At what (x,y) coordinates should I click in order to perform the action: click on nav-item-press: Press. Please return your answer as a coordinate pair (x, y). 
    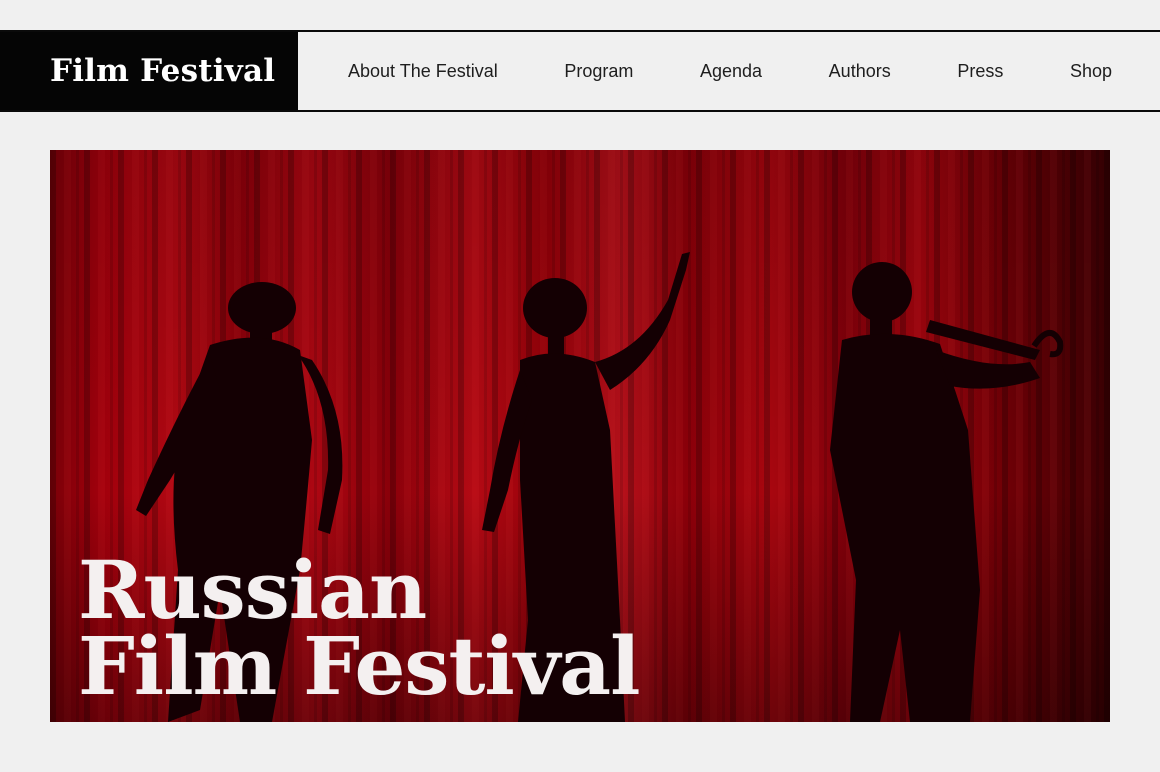
    Looking at the image, I should click on (980, 71).